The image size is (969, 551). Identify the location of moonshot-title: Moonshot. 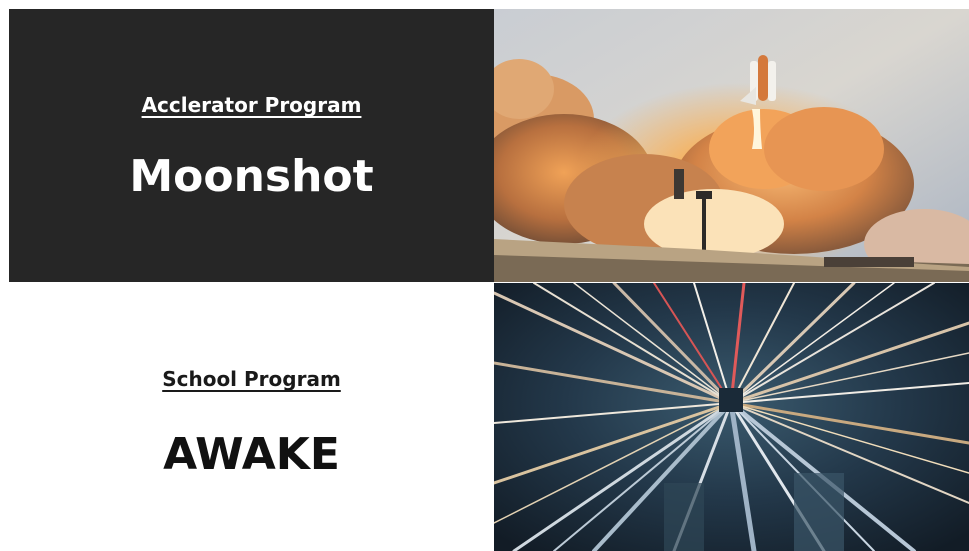
(251, 176).